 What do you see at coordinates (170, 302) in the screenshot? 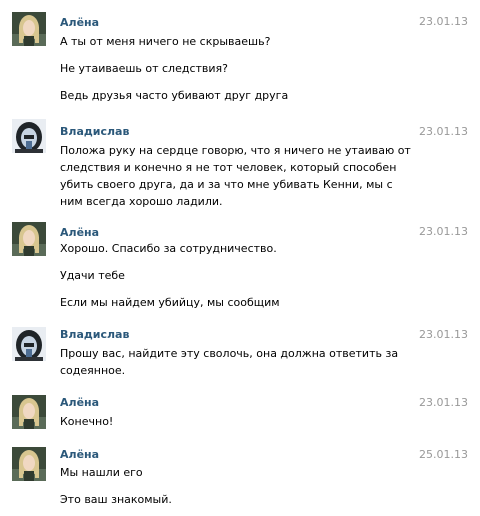
I see `message-text: Если мы найдем убийцу, мы сообщим` at bounding box center [170, 302].